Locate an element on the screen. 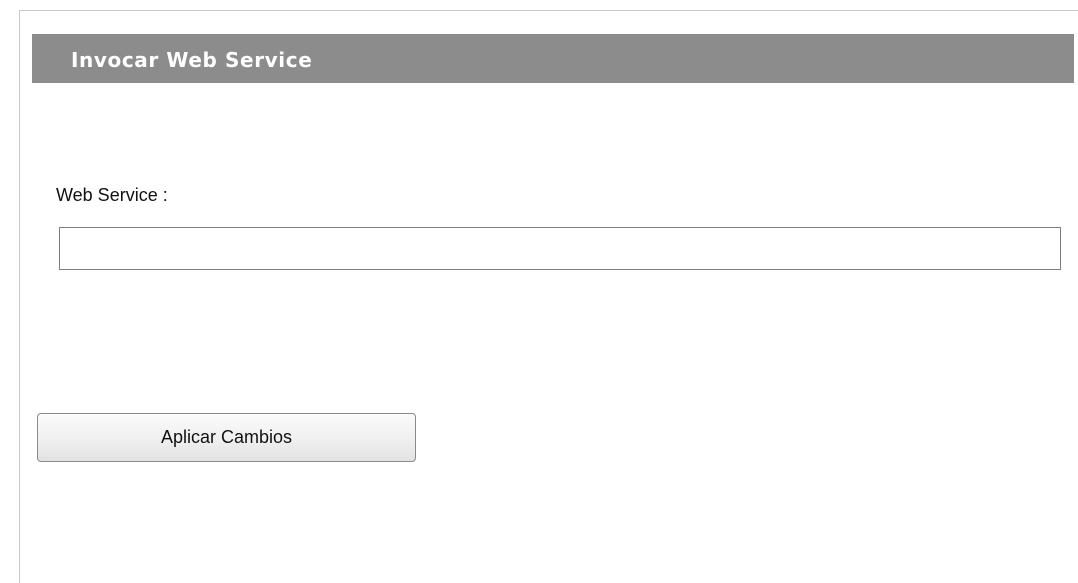  section-title: Invocar Web Service is located at coordinates (192, 60).